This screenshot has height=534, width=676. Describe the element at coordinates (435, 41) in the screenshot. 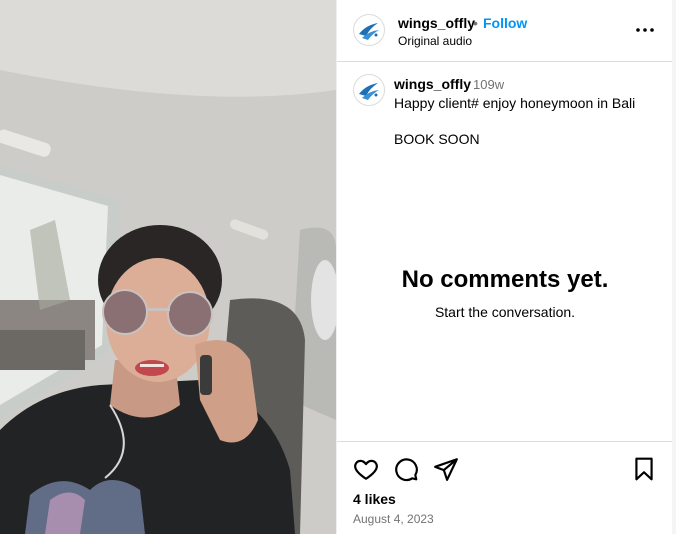

I see `audio-label: Original audio` at that location.